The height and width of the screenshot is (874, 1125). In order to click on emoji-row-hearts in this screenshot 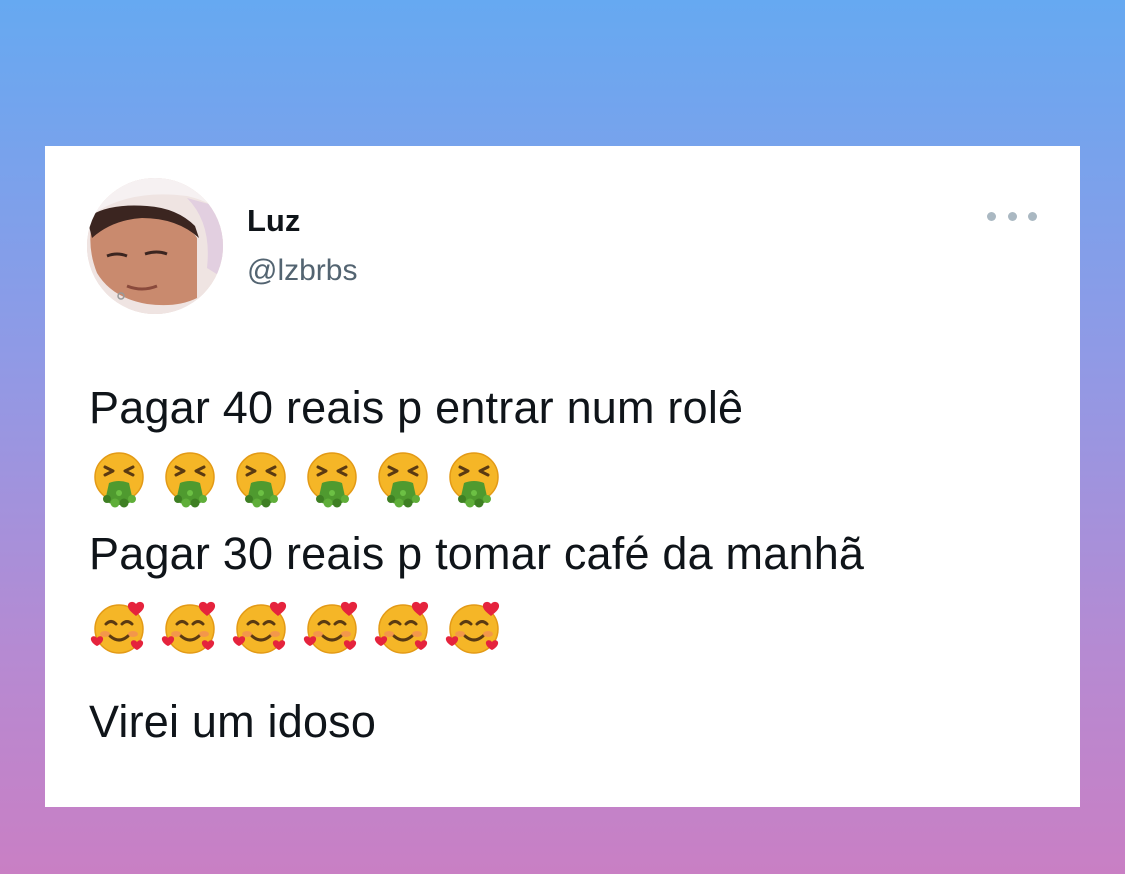, I will do `click(296, 628)`.